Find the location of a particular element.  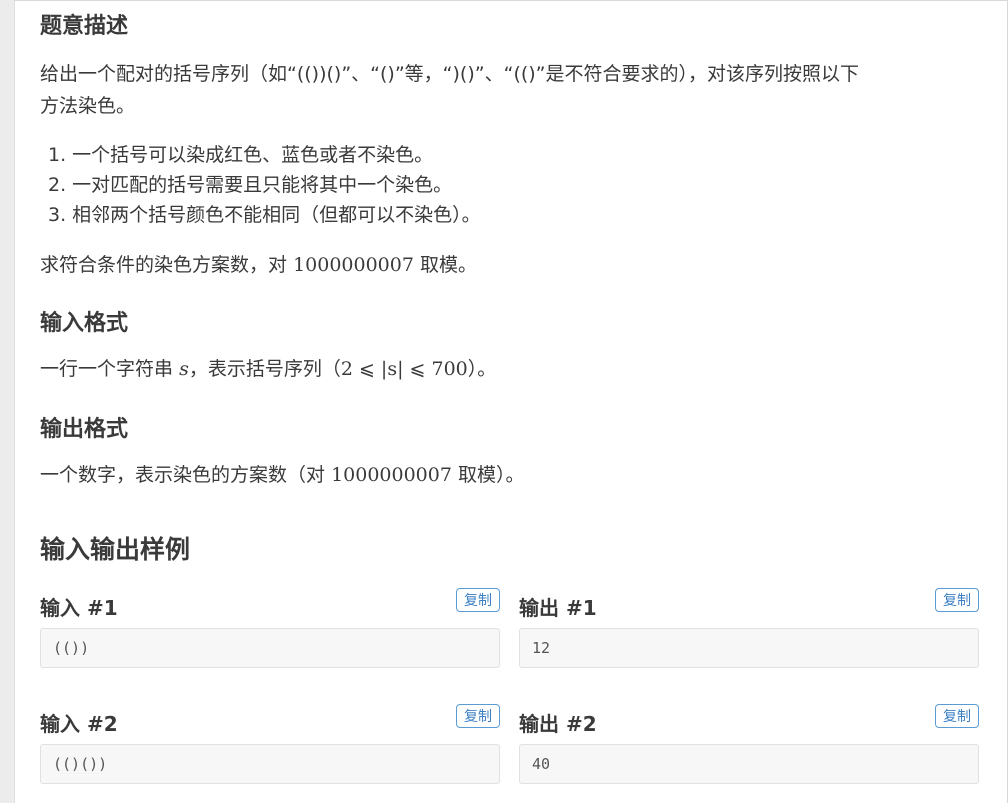

output-prefix: 一个数字，表示染色的方案数（对 is located at coordinates (183, 475).